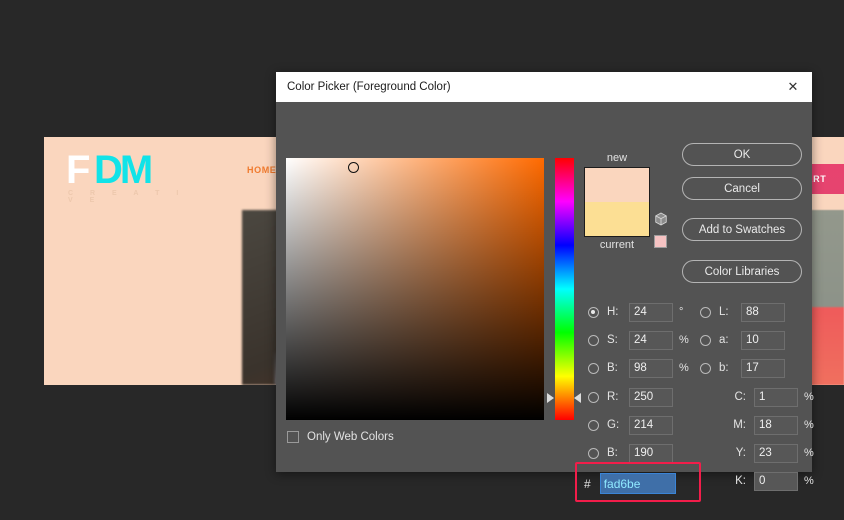  What do you see at coordinates (681, 312) in the screenshot?
I see `unit-hue: °` at bounding box center [681, 312].